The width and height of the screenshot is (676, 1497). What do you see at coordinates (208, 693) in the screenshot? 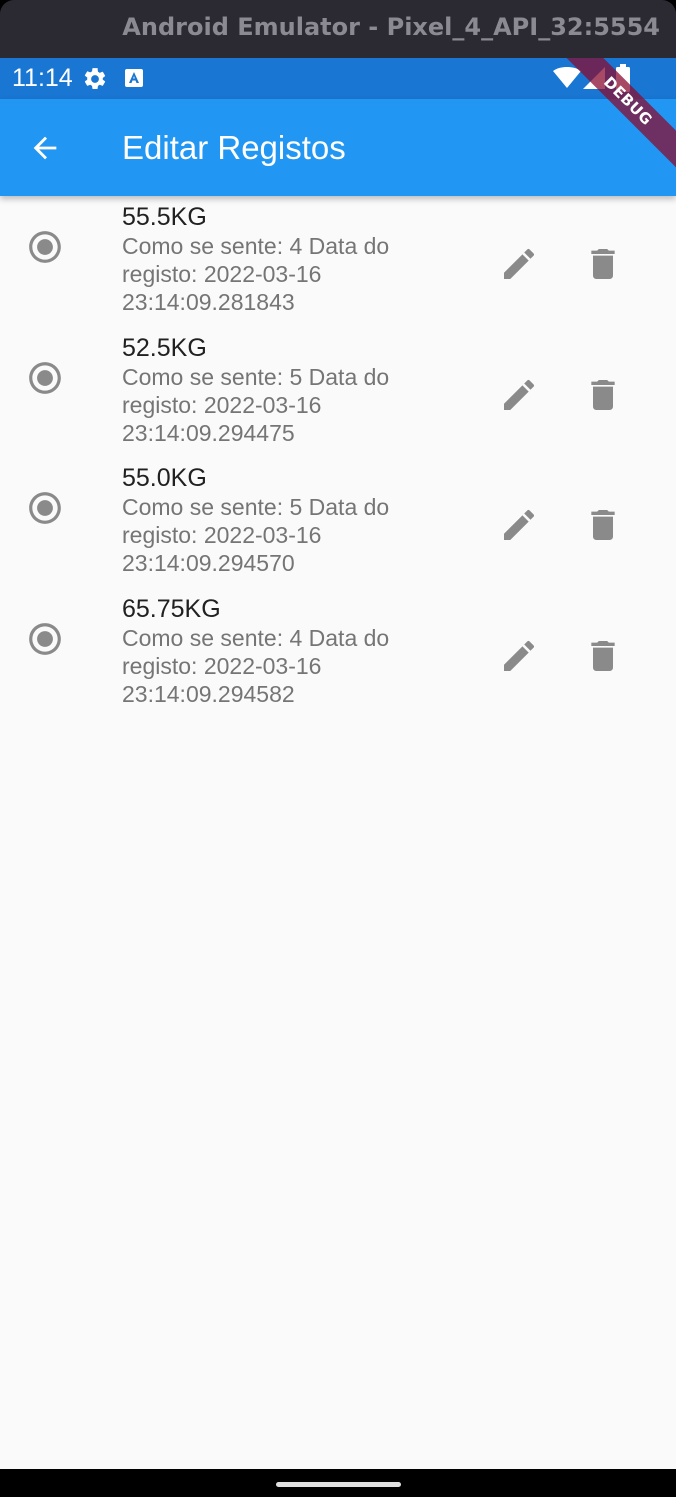
I see `record-subtitle-line: 23:14:09.294582` at bounding box center [208, 693].